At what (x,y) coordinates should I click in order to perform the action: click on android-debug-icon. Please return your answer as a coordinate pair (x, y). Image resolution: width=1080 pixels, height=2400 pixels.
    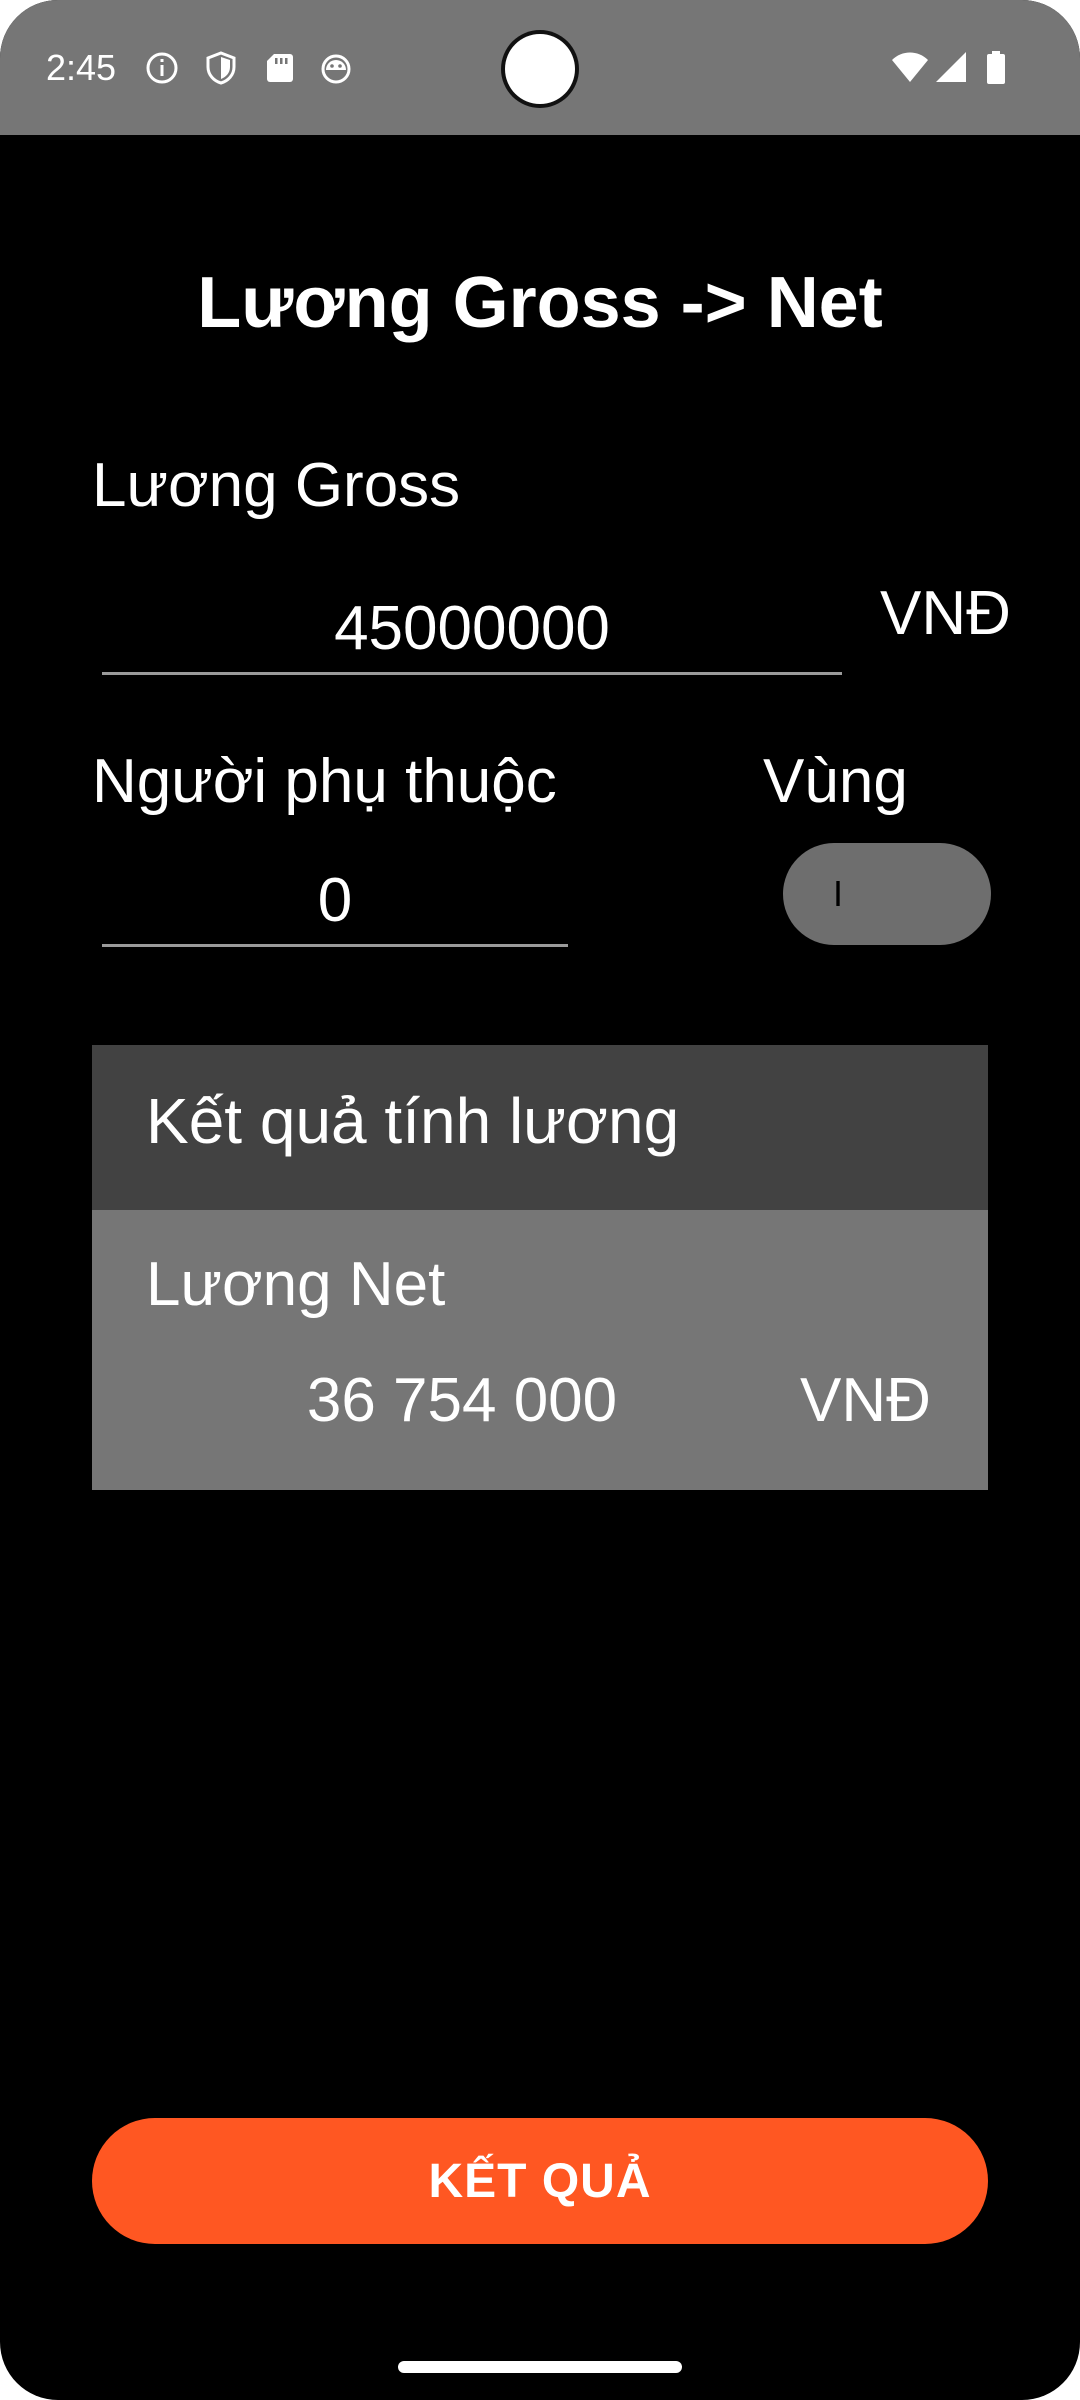
    Looking at the image, I should click on (336, 69).